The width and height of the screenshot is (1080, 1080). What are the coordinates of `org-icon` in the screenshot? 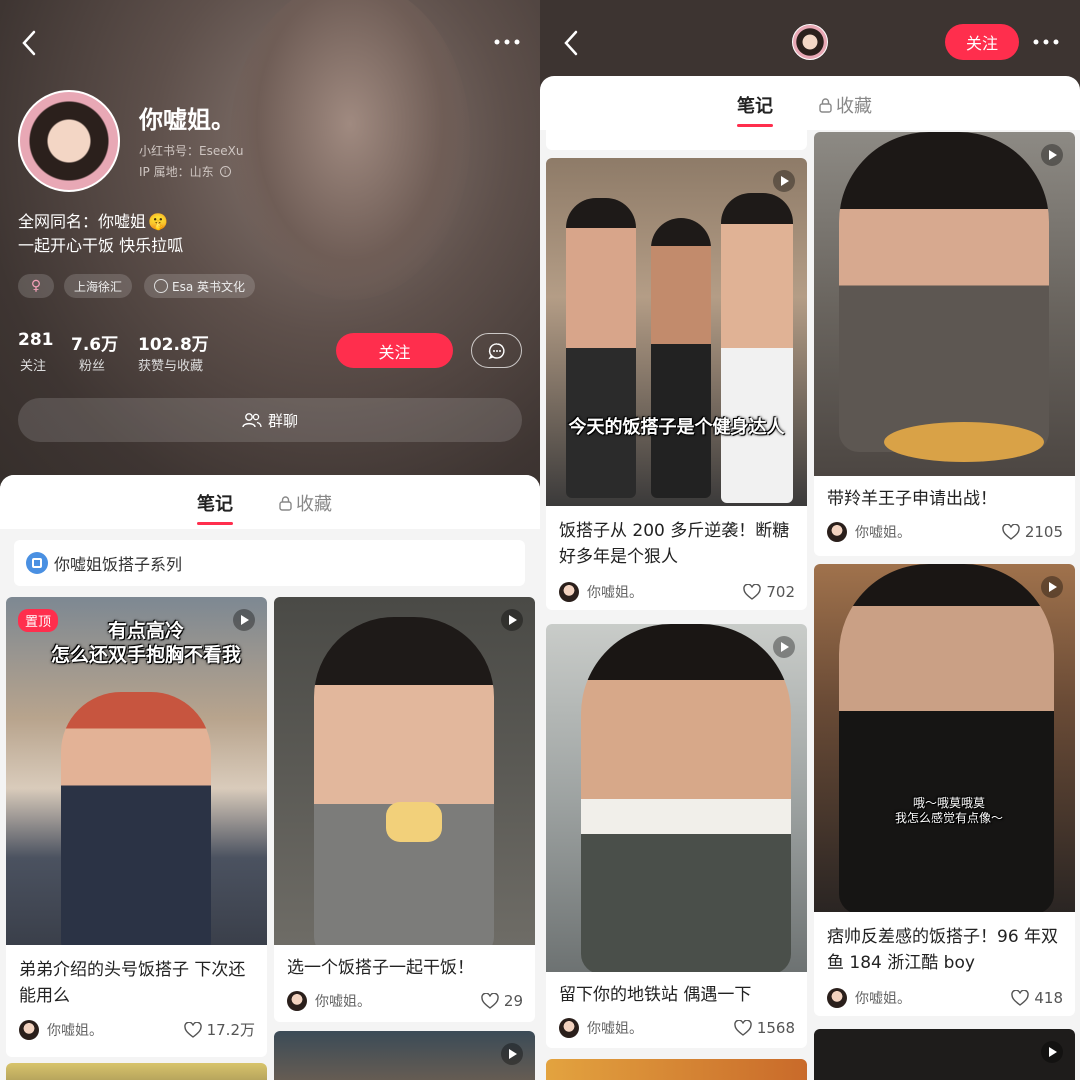 It's located at (161, 286).